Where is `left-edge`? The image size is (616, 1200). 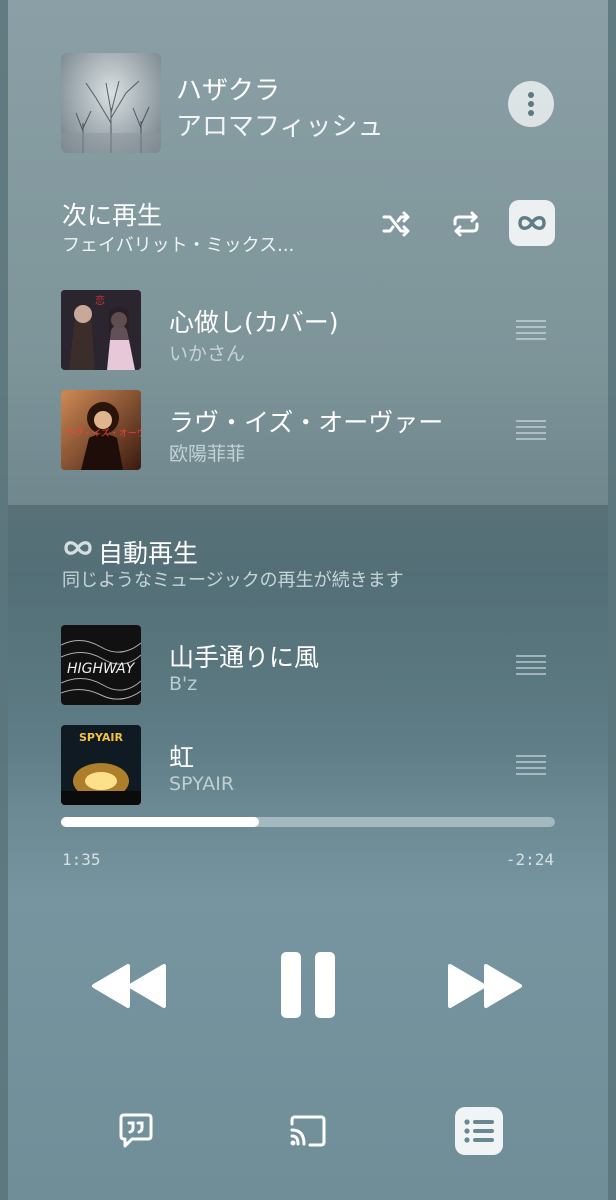 left-edge is located at coordinates (4, 600).